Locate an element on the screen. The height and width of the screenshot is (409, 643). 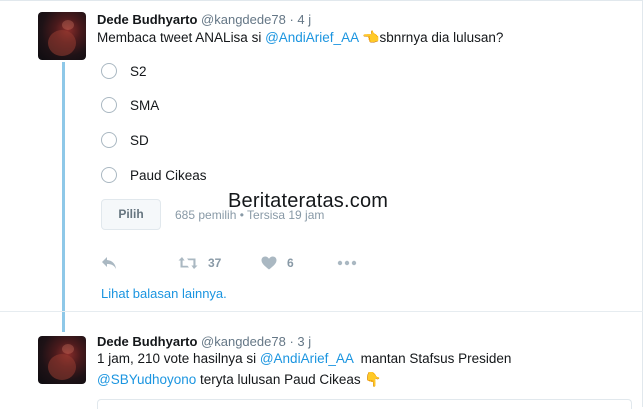
tweet-text-part: Membaca tweet ANALisa si is located at coordinates (181, 37).